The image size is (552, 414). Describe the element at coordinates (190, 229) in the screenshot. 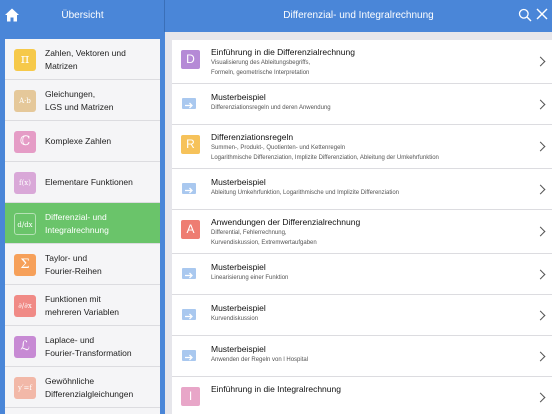

I see `section-badge: A` at that location.